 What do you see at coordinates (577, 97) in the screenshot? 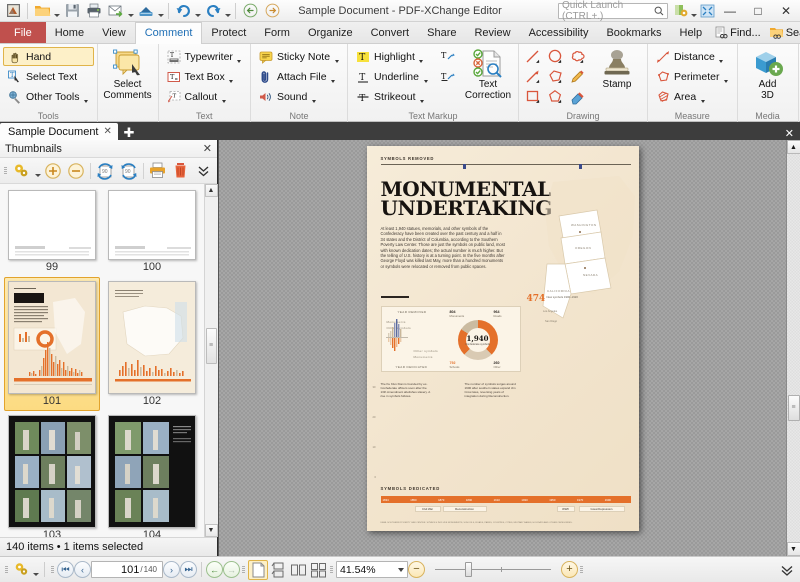
I see `tool-eraser` at bounding box center [577, 97].